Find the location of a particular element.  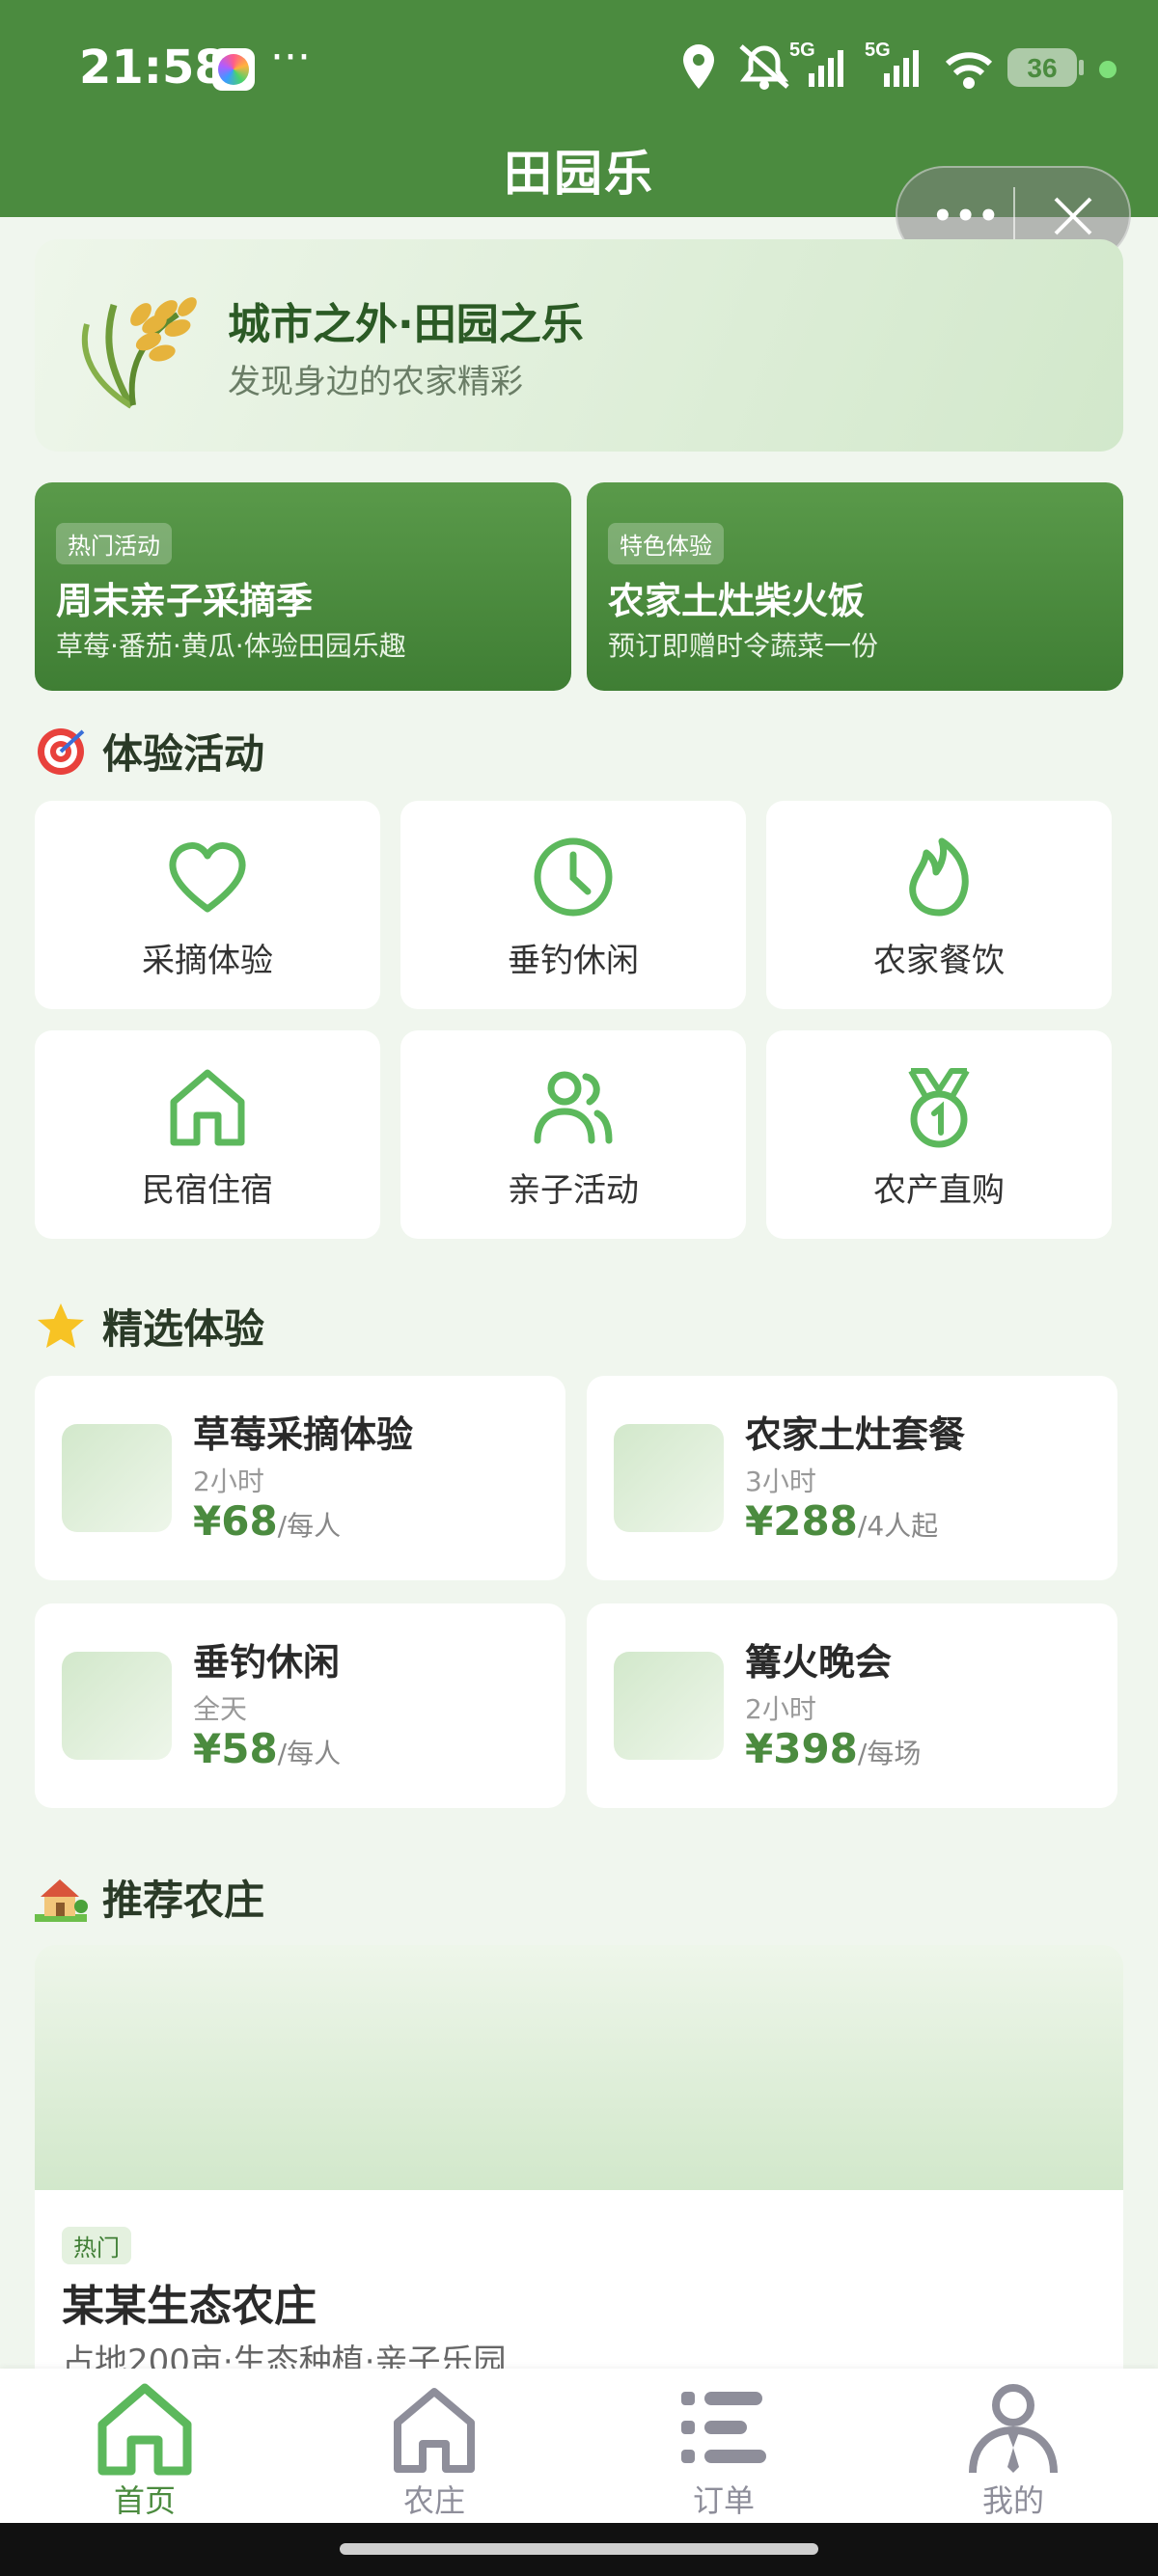

tab-label: 订单 is located at coordinates (723, 2500).